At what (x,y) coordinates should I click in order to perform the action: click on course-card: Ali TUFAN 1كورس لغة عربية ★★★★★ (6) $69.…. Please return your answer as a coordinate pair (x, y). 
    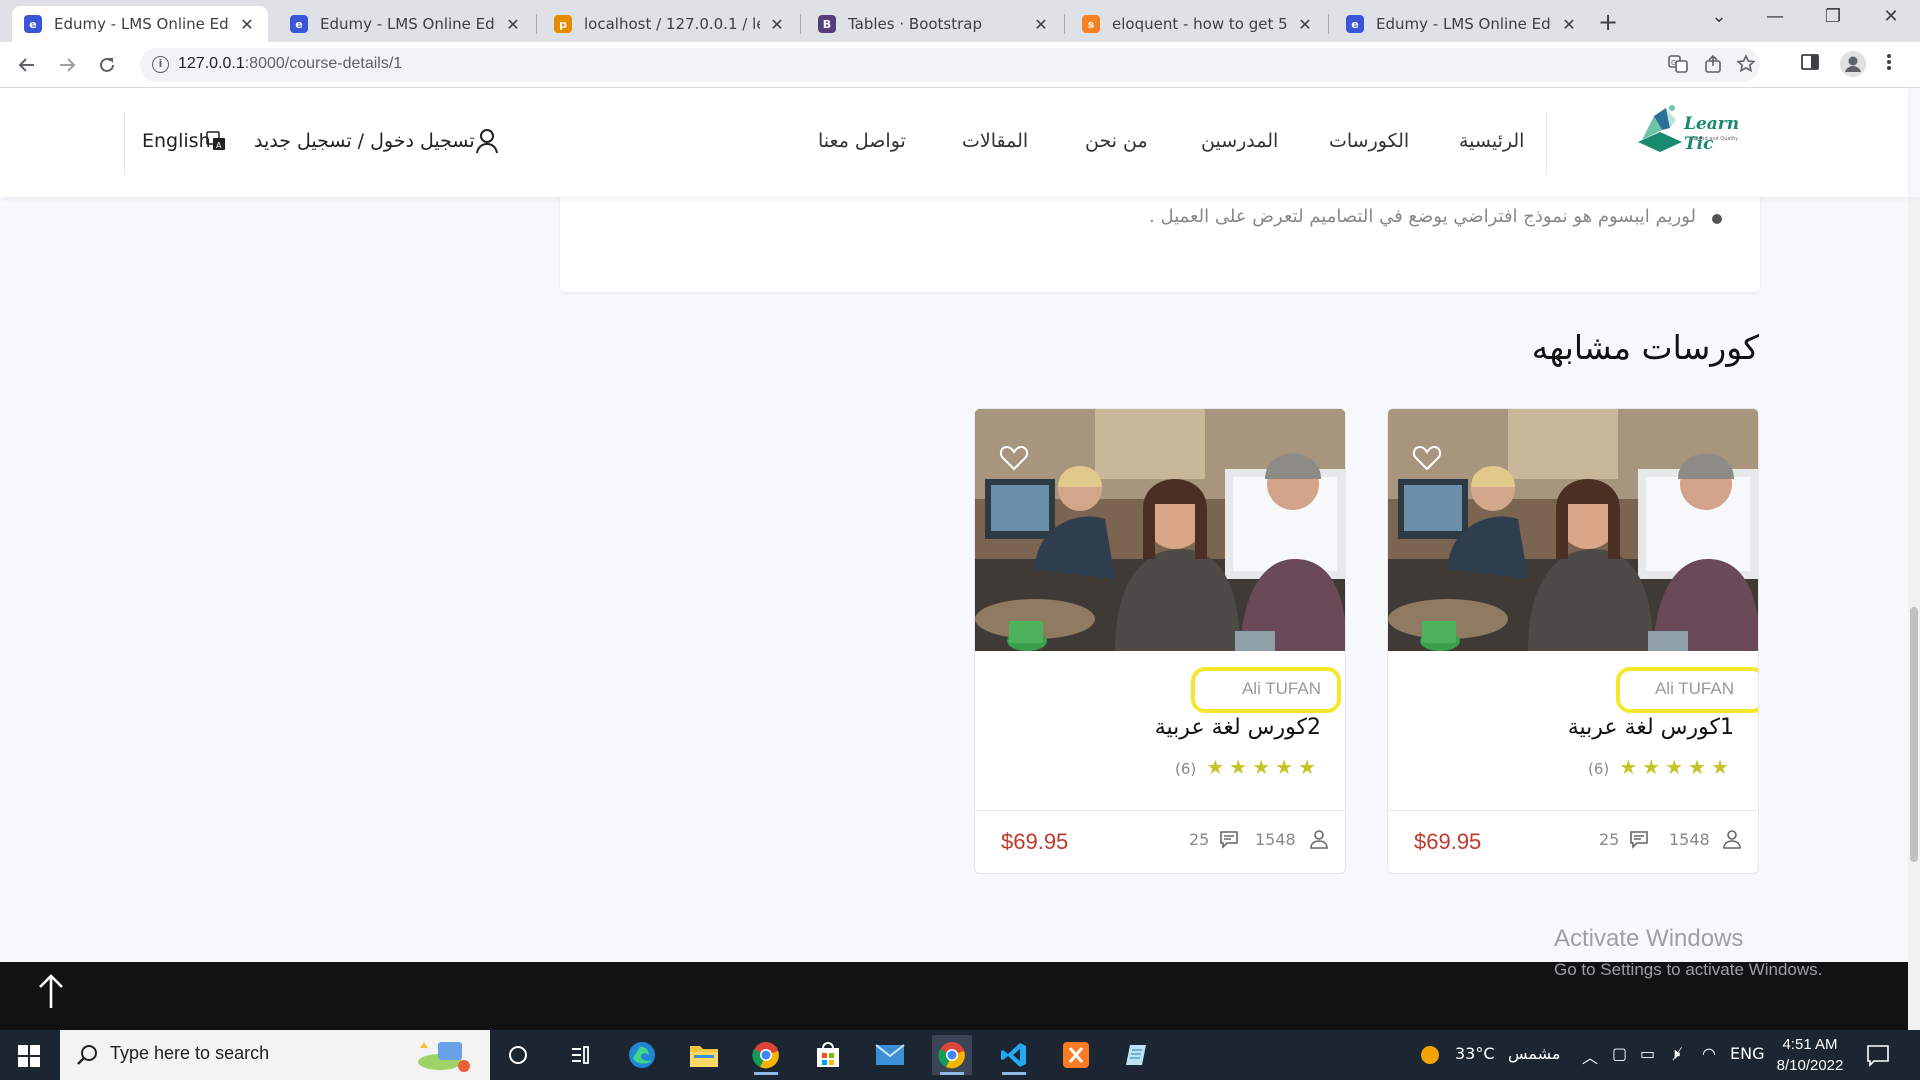
    Looking at the image, I should click on (1573, 641).